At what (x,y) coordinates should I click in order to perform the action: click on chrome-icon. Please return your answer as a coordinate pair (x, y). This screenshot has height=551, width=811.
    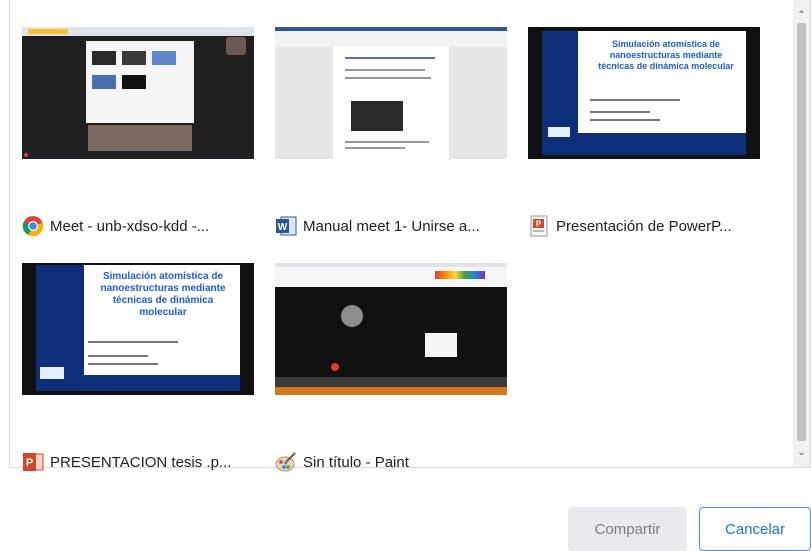
    Looking at the image, I should click on (33, 226).